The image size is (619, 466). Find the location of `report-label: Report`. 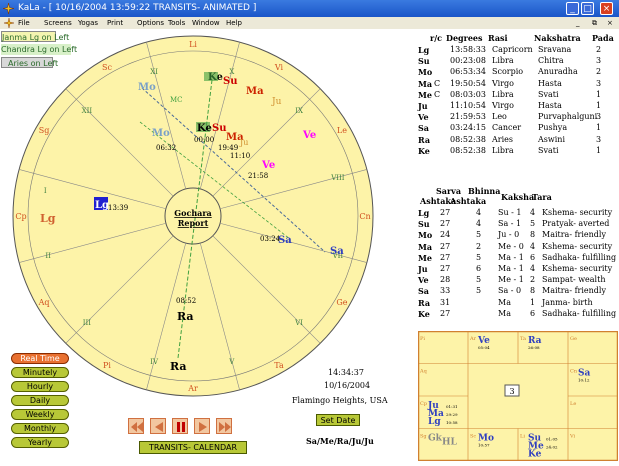

report-label: Report is located at coordinates (193, 223).